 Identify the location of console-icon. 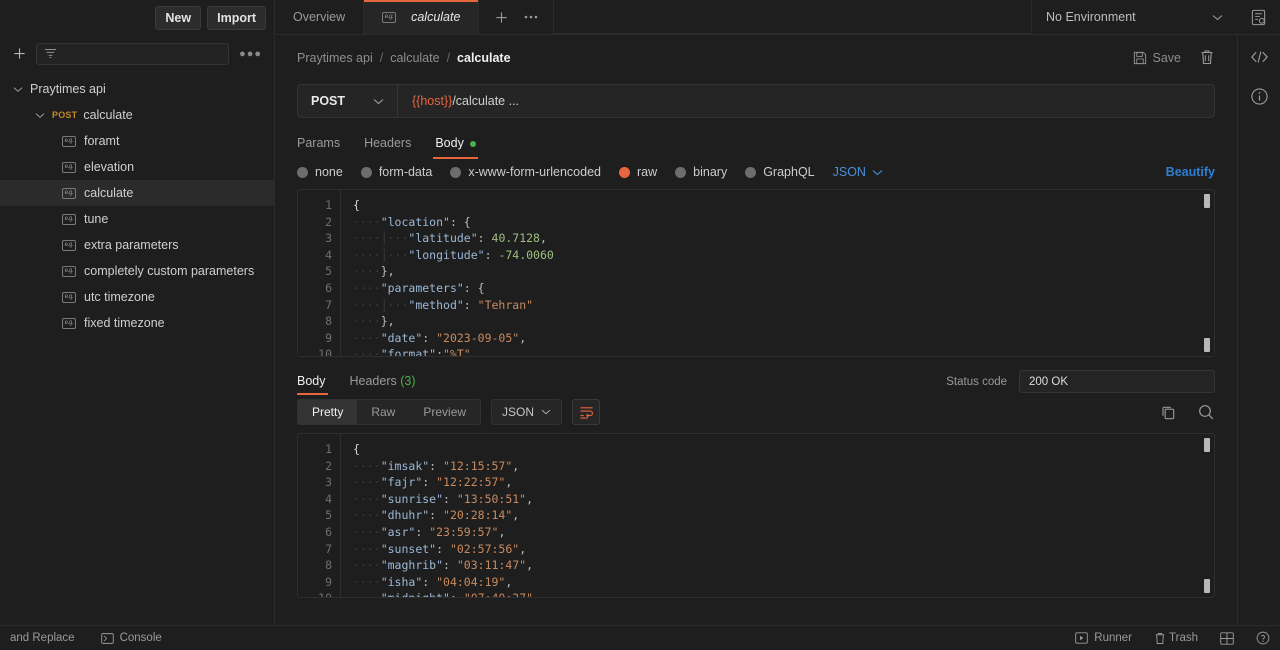
(107, 638).